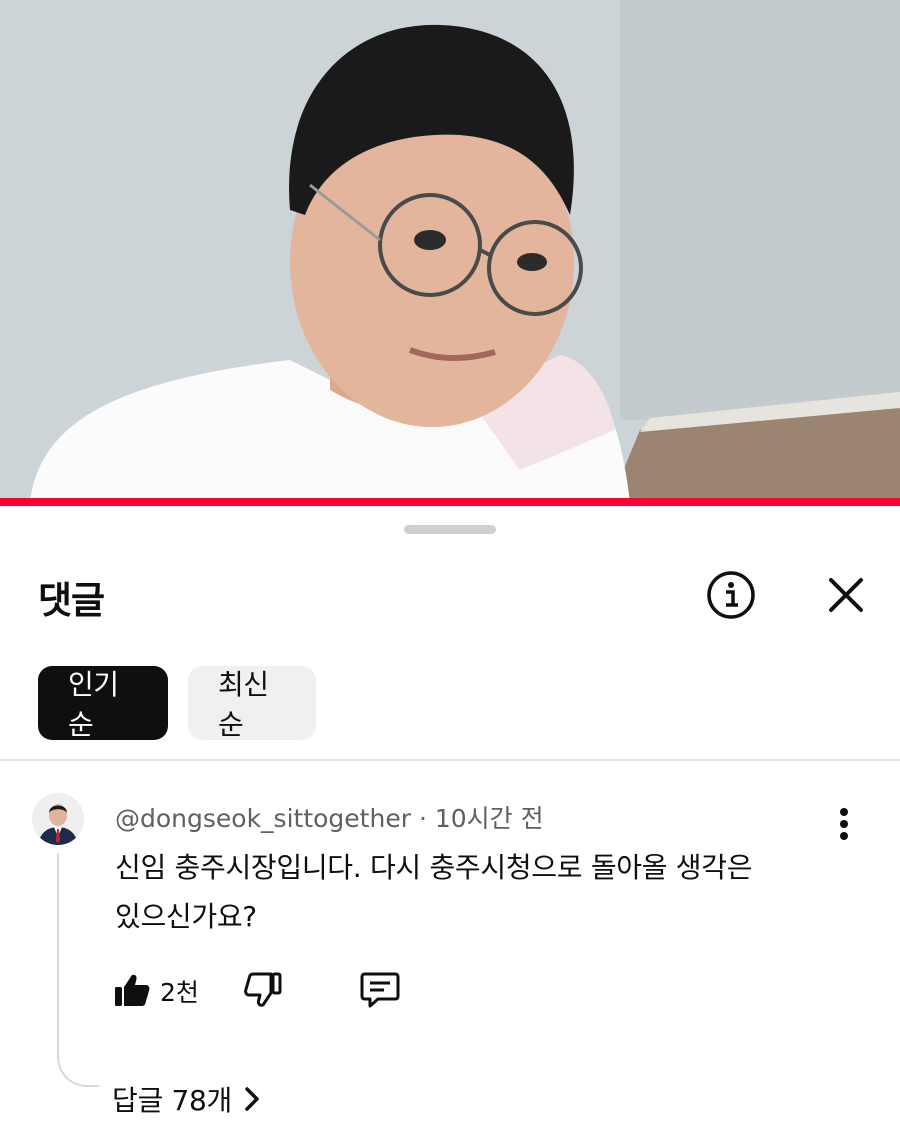 This screenshot has width=900, height=1123. Describe the element at coordinates (78, 970) in the screenshot. I see `thread-line` at that location.